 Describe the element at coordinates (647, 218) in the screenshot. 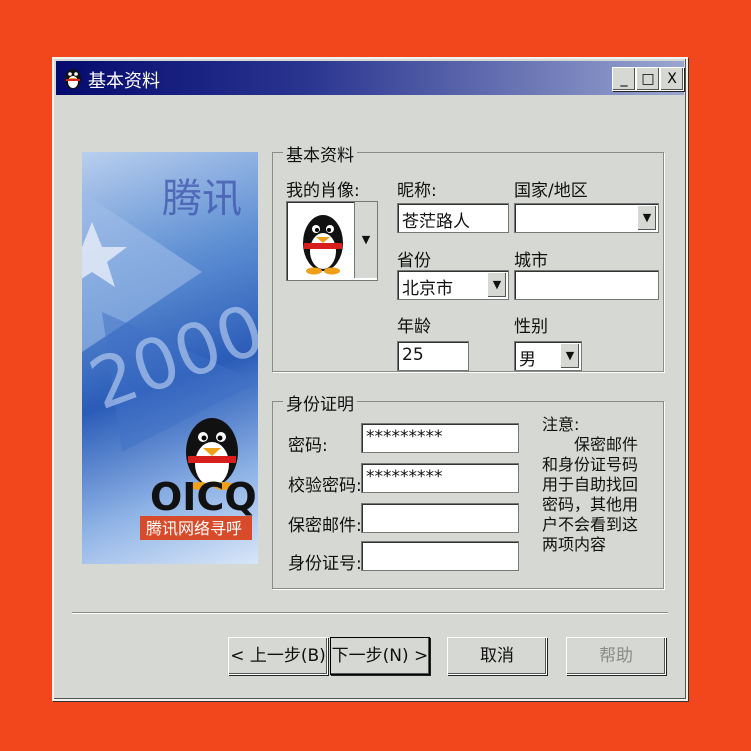

I see `country-dropdown-arrow-icon: ▼` at that location.